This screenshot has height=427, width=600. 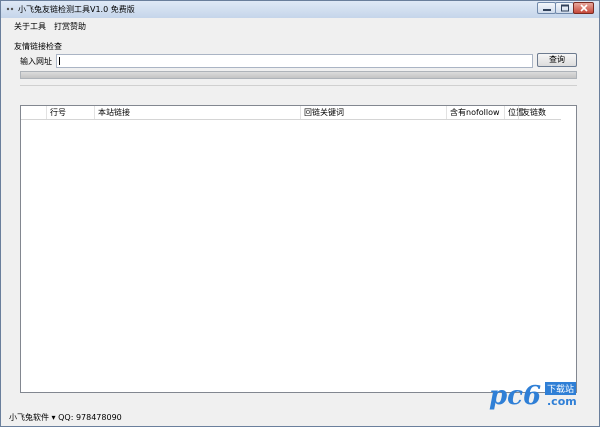 I want to click on minimize-button, so click(x=546, y=8).